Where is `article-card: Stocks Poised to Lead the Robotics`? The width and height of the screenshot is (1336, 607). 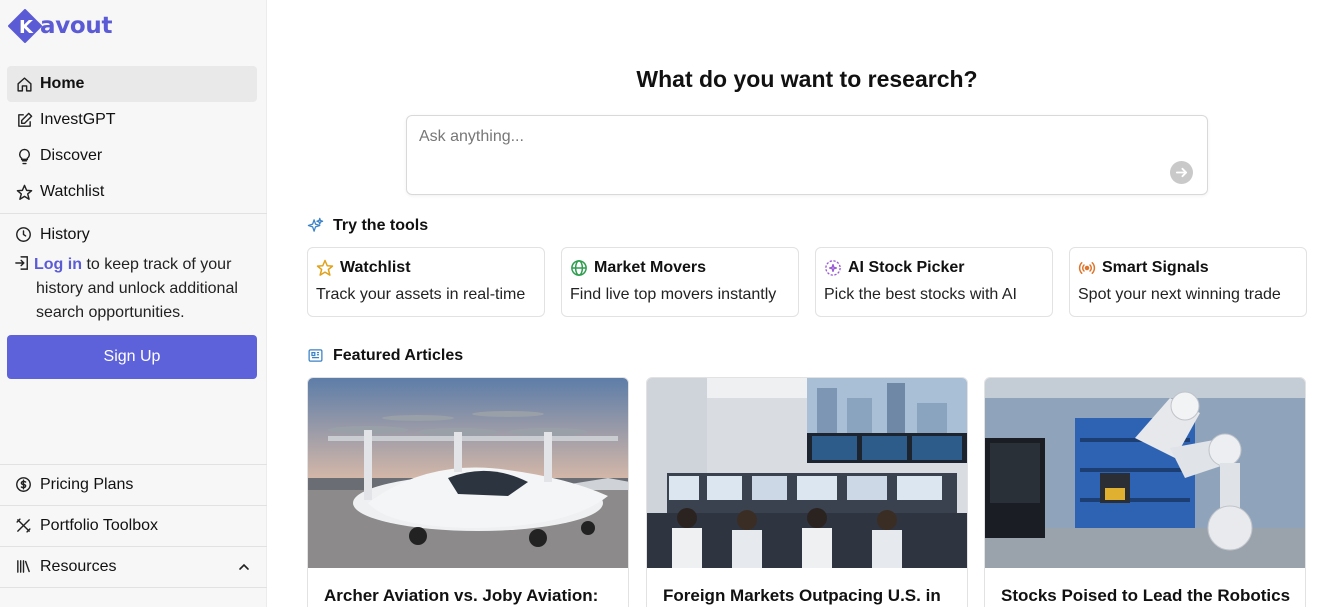
article-card: Stocks Poised to Lead the Robotics is located at coordinates (1145, 492).